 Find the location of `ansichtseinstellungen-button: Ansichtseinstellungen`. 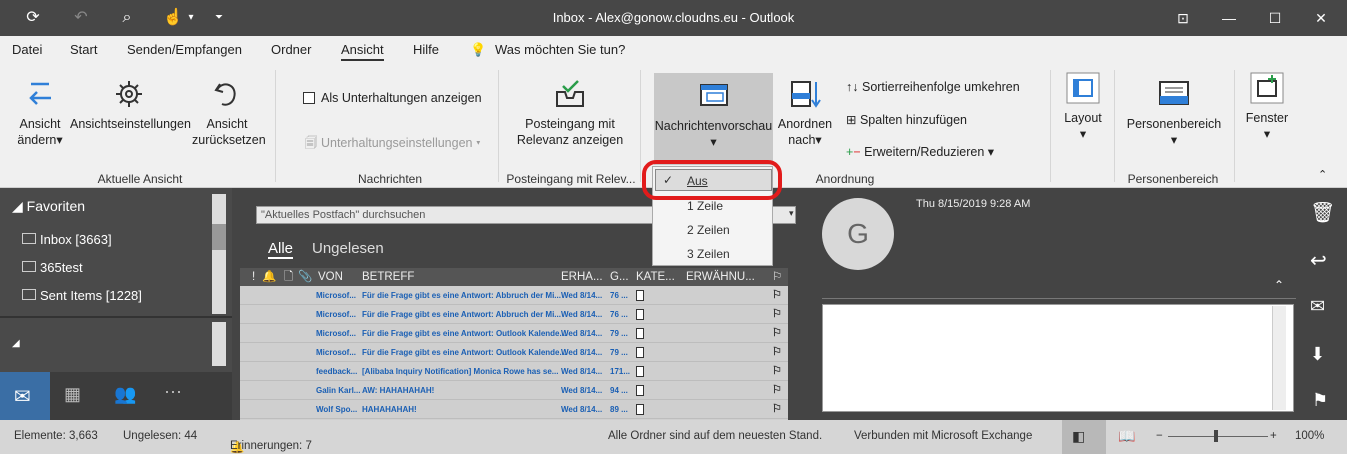

ansichtseinstellungen-button: Ansichtseinstellungen is located at coordinates (130, 105).